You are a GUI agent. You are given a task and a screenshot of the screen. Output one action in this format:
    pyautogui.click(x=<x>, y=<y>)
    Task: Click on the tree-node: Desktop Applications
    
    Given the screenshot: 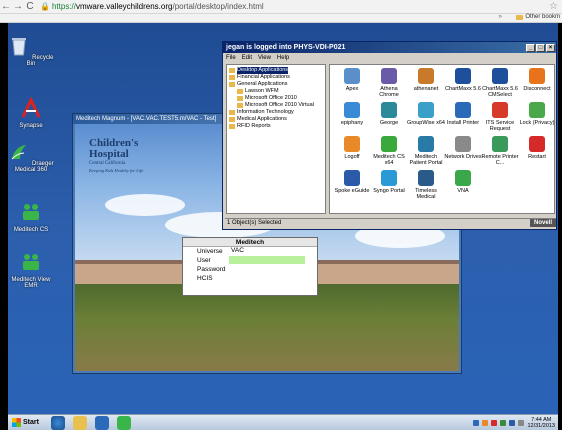 What is the action you would take?
    pyautogui.click(x=276, y=70)
    